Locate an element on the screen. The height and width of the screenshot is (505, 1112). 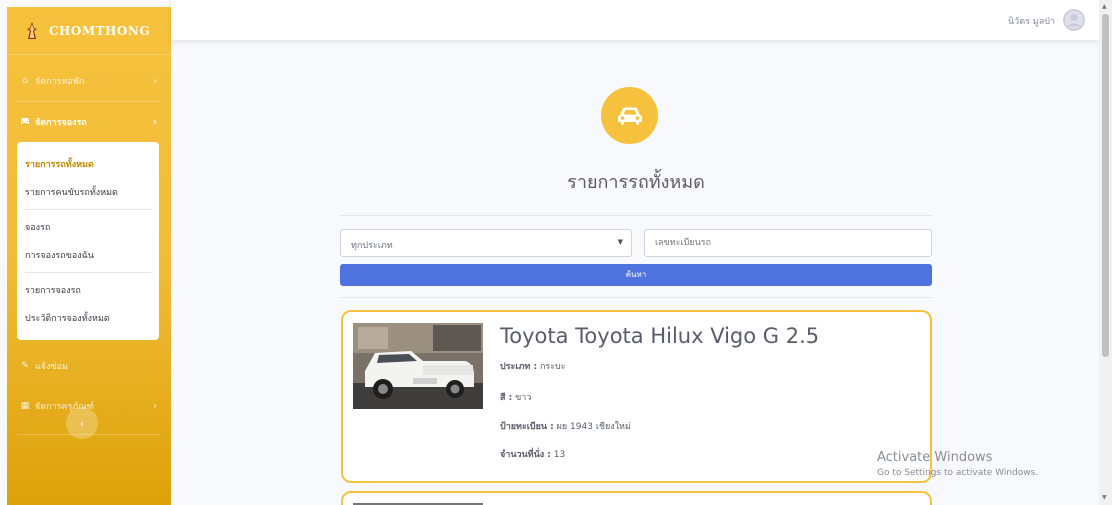
scroll-thumb is located at coordinates (1105, 185).